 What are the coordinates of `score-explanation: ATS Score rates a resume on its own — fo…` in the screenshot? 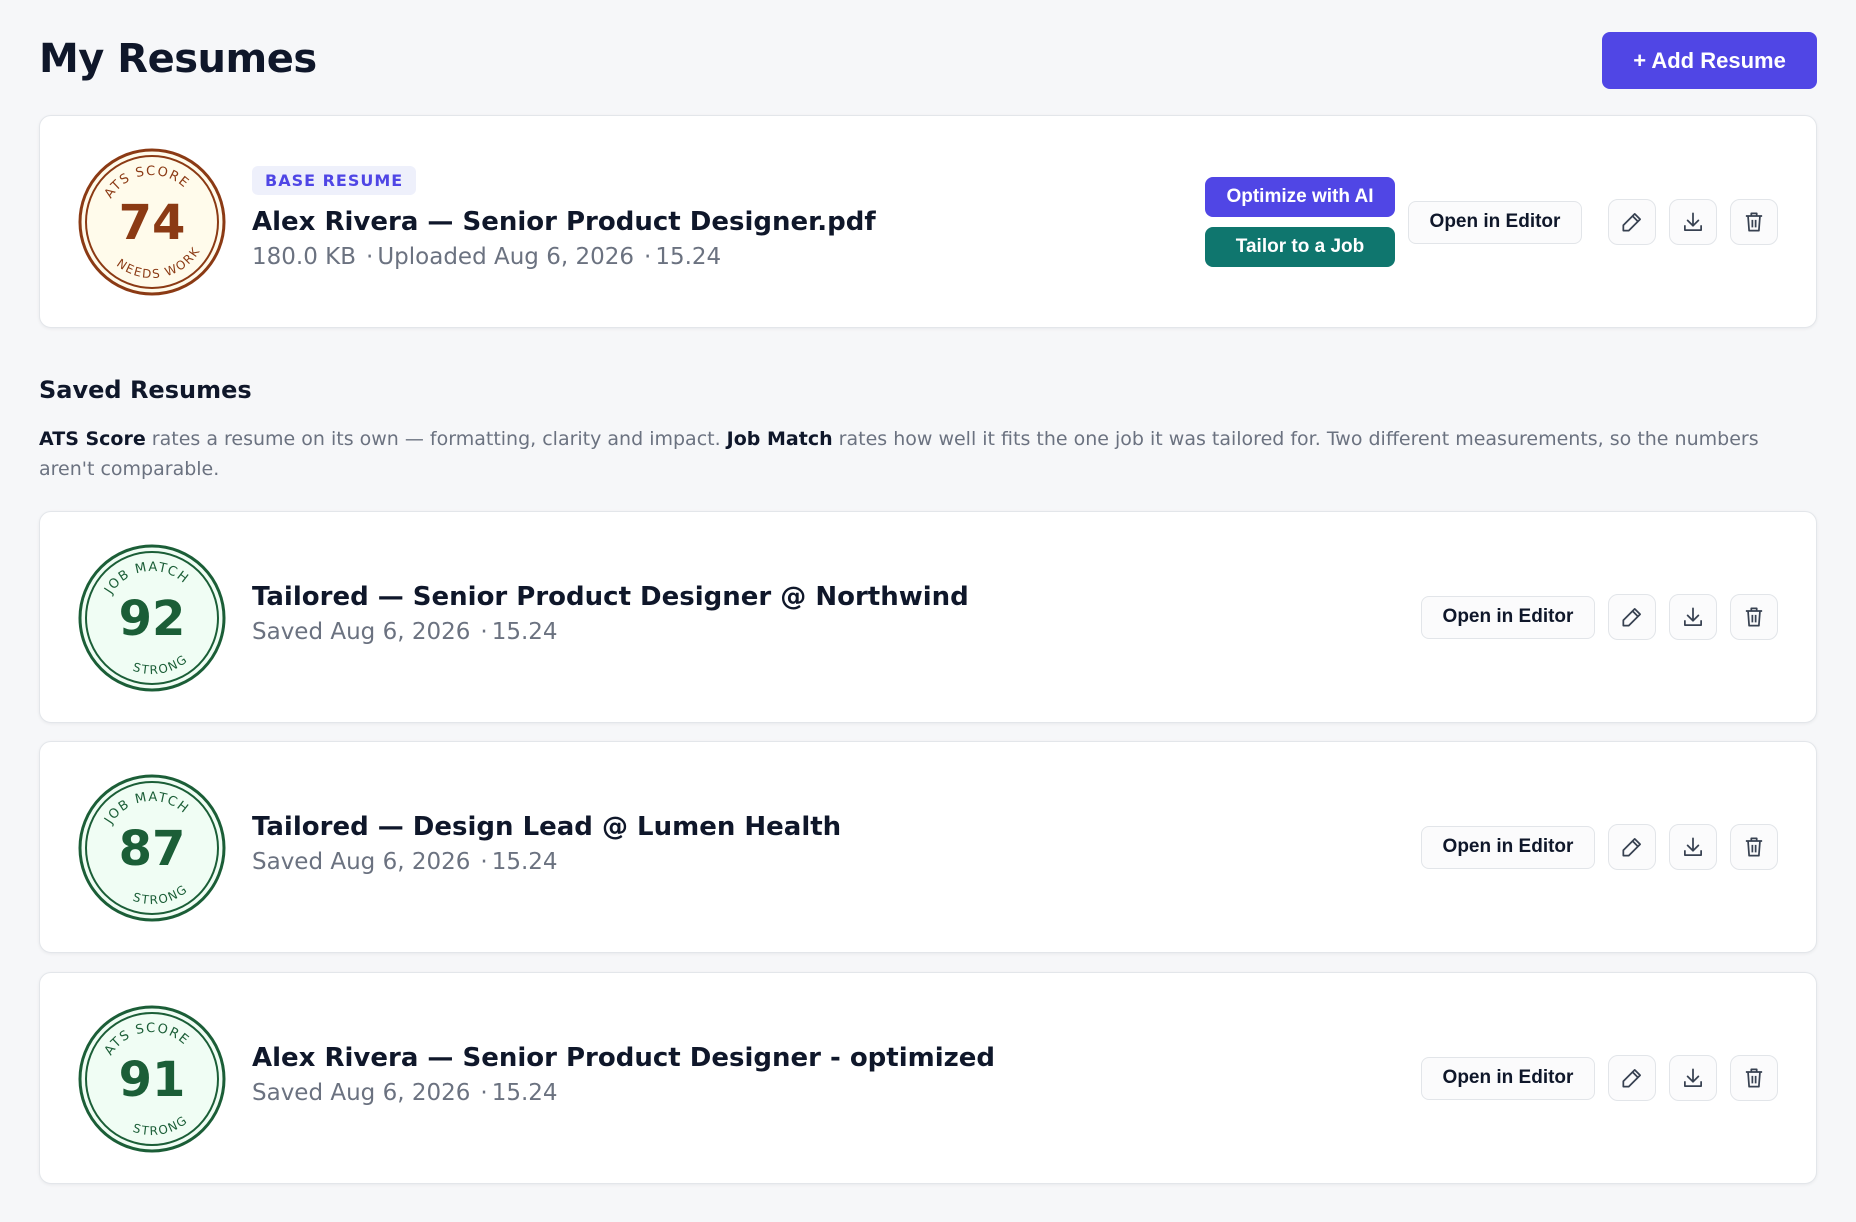 It's located at (899, 454).